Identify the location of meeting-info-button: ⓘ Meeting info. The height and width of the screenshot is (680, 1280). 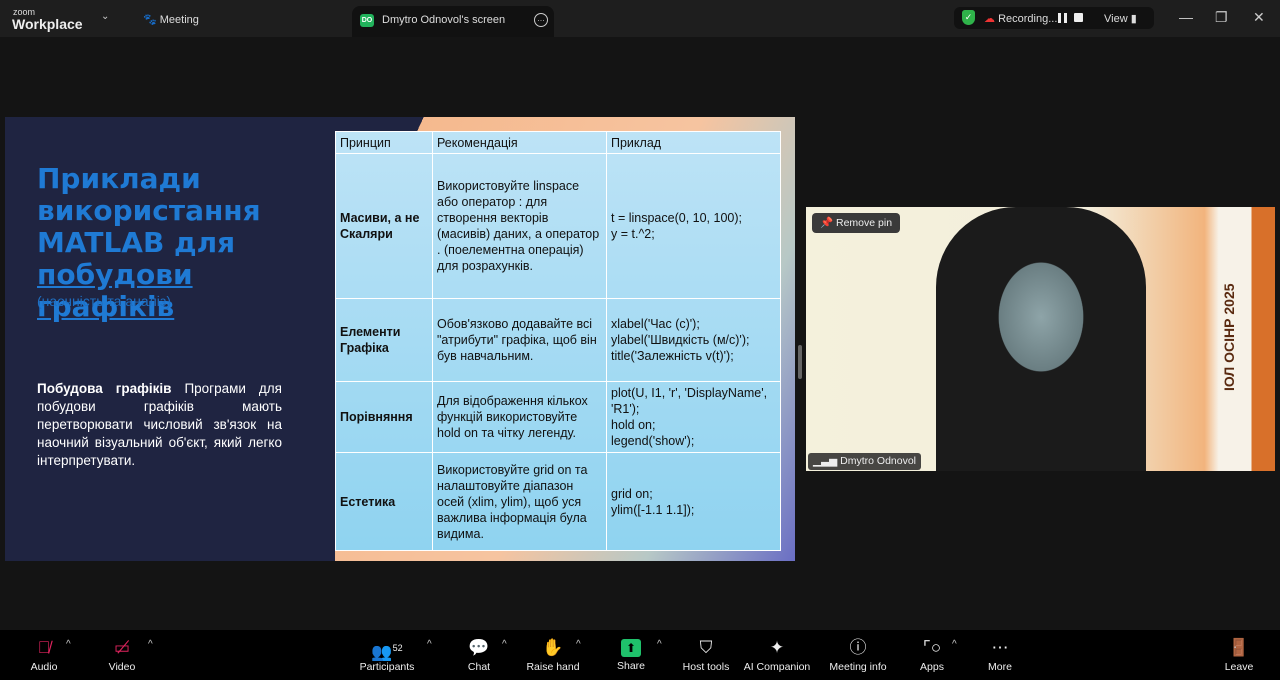
(858, 655).